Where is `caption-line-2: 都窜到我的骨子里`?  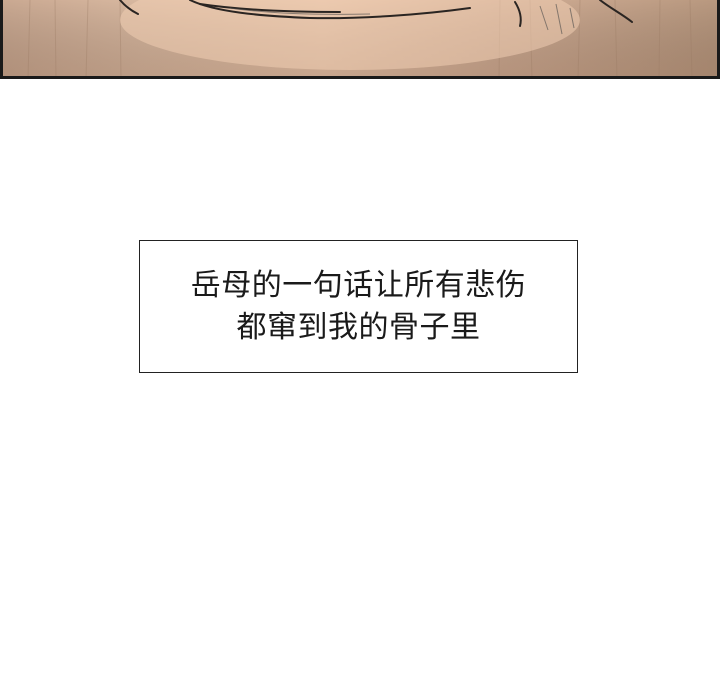
caption-line-2: 都窜到我的骨子里 is located at coordinates (358, 327).